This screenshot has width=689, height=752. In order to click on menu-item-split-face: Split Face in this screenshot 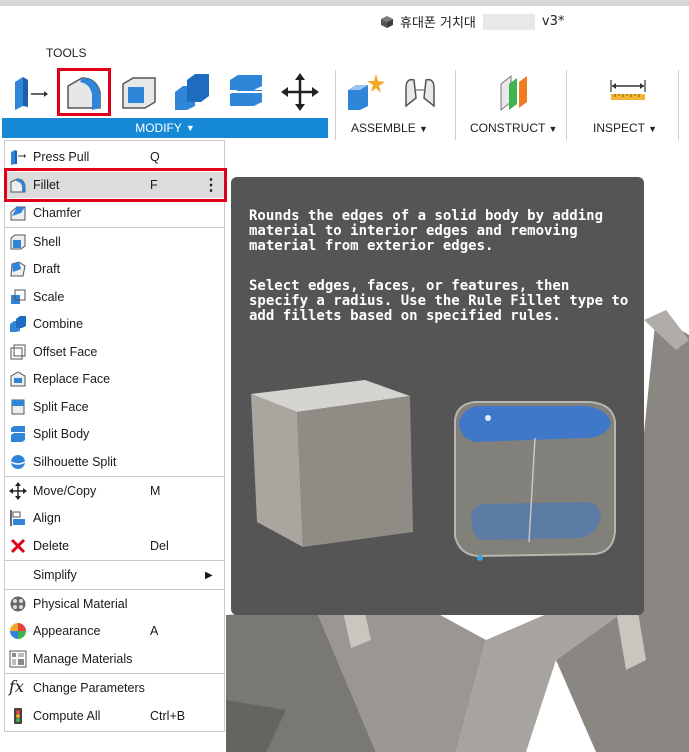, I will do `click(114, 407)`.